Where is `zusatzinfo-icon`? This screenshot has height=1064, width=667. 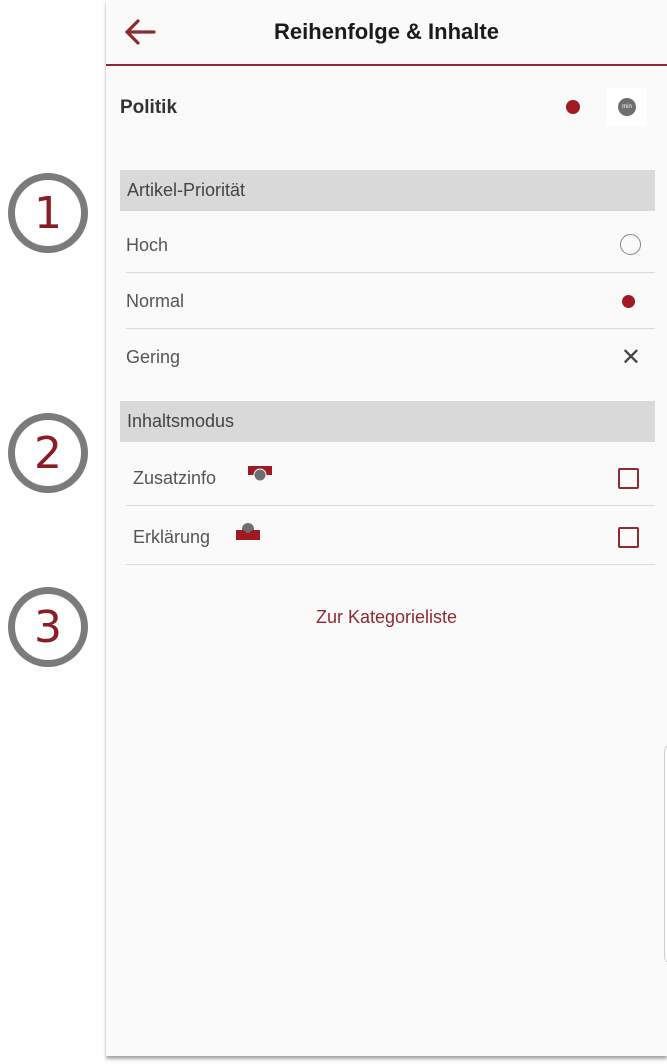
zusatzinfo-icon is located at coordinates (260, 474).